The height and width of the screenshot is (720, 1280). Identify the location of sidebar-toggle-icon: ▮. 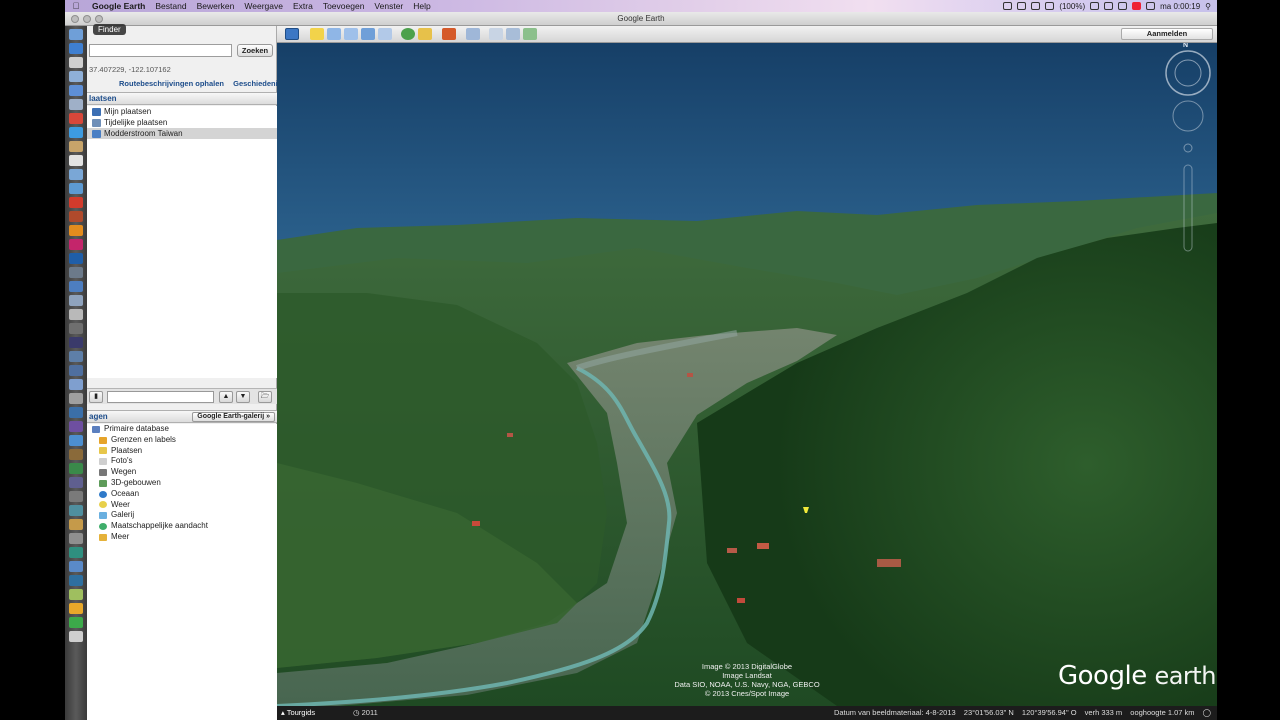
(96, 397).